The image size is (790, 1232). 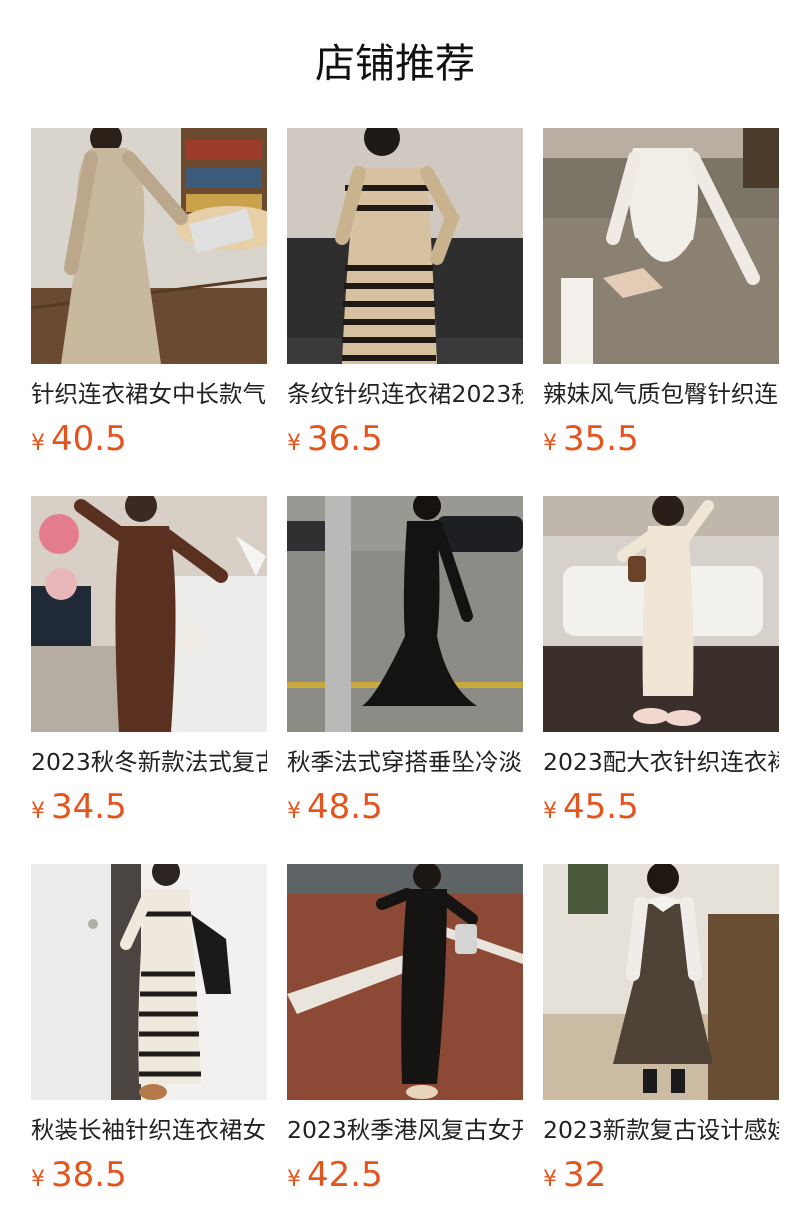 I want to click on product-name: 2023秋冬新款法式复古针织裙, so click(x=149, y=762).